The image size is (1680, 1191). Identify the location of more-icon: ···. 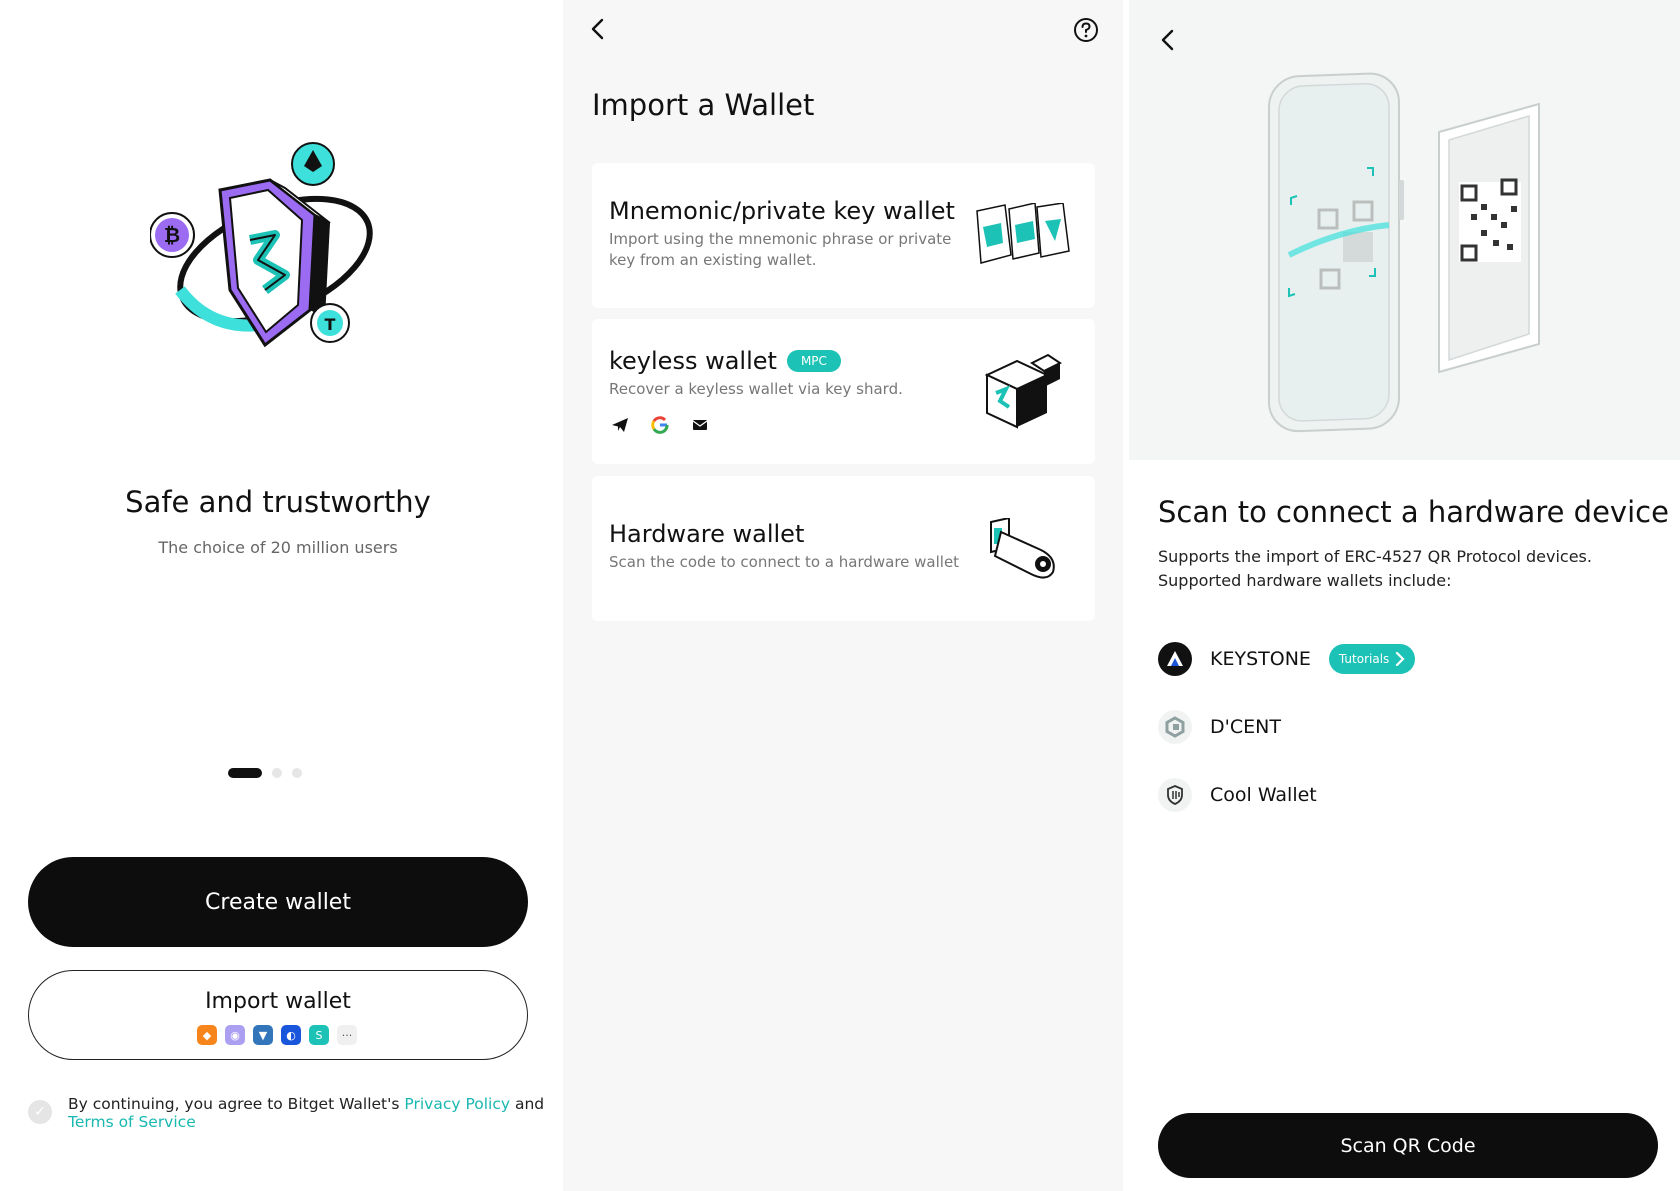
(347, 1035).